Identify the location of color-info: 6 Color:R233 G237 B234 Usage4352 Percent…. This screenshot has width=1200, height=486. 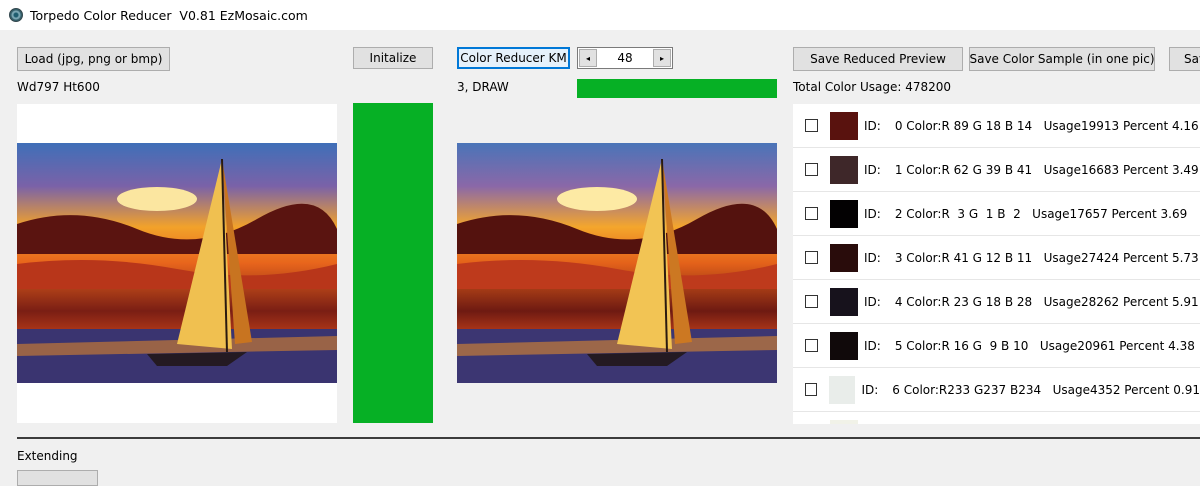
(1046, 389).